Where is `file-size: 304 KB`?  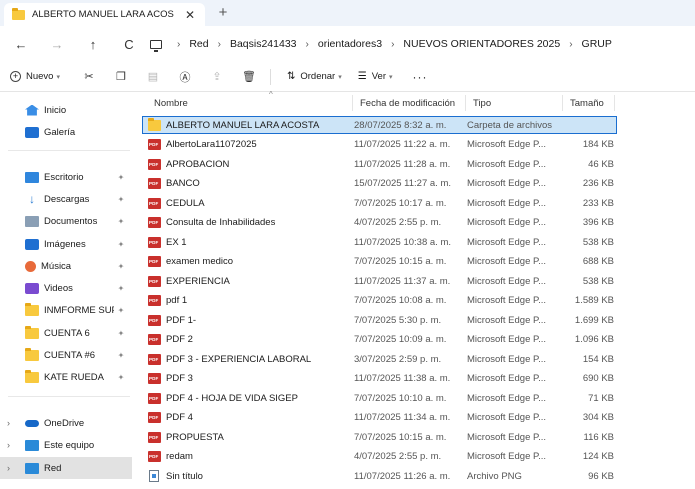
file-size: 304 KB is located at coordinates (598, 417).